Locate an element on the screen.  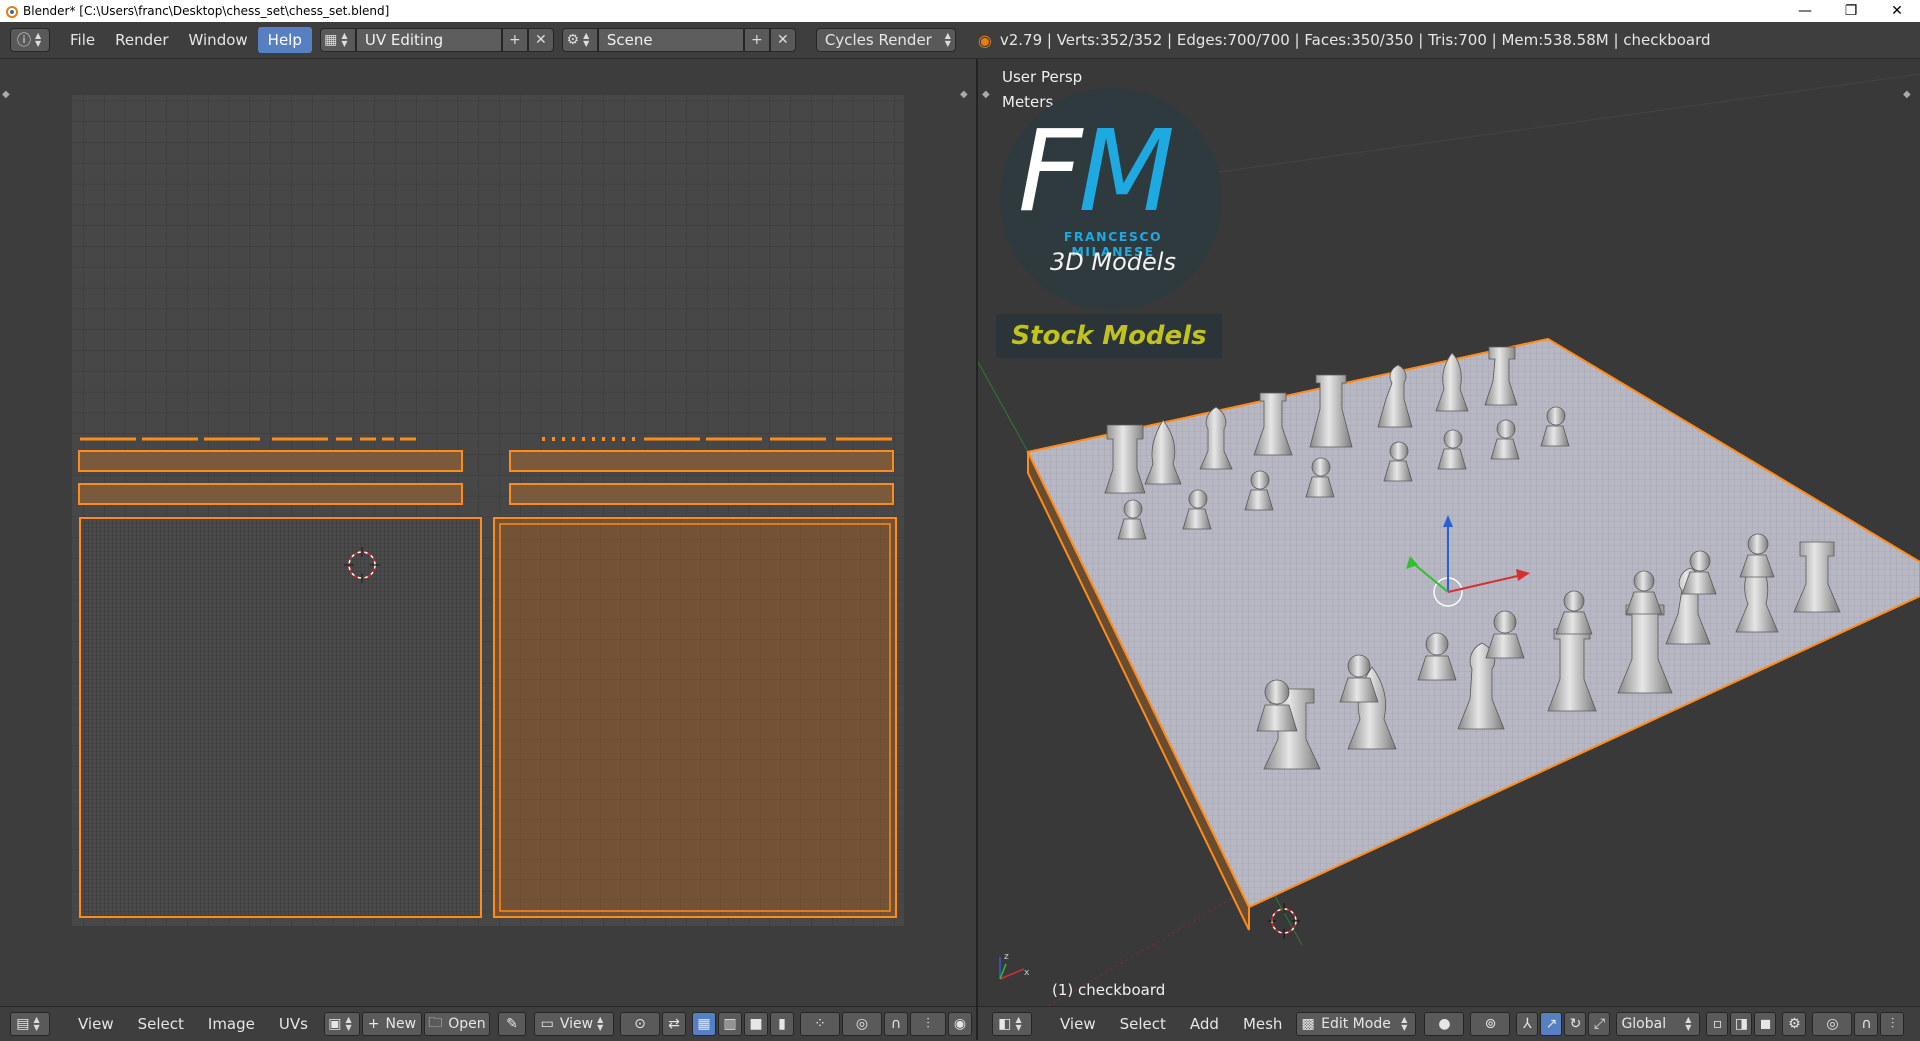
add-layout-button: + is located at coordinates (514, 40).